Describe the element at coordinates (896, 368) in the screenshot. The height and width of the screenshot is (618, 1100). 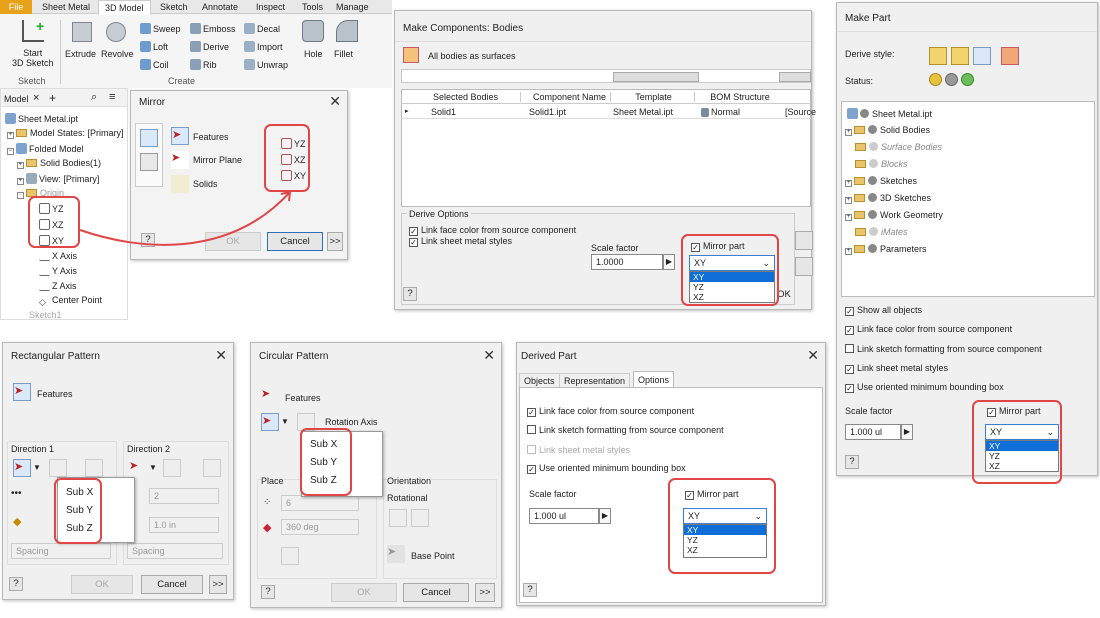
I see `link-sheet-checkbox: ✓ Link sheet metal styles` at that location.